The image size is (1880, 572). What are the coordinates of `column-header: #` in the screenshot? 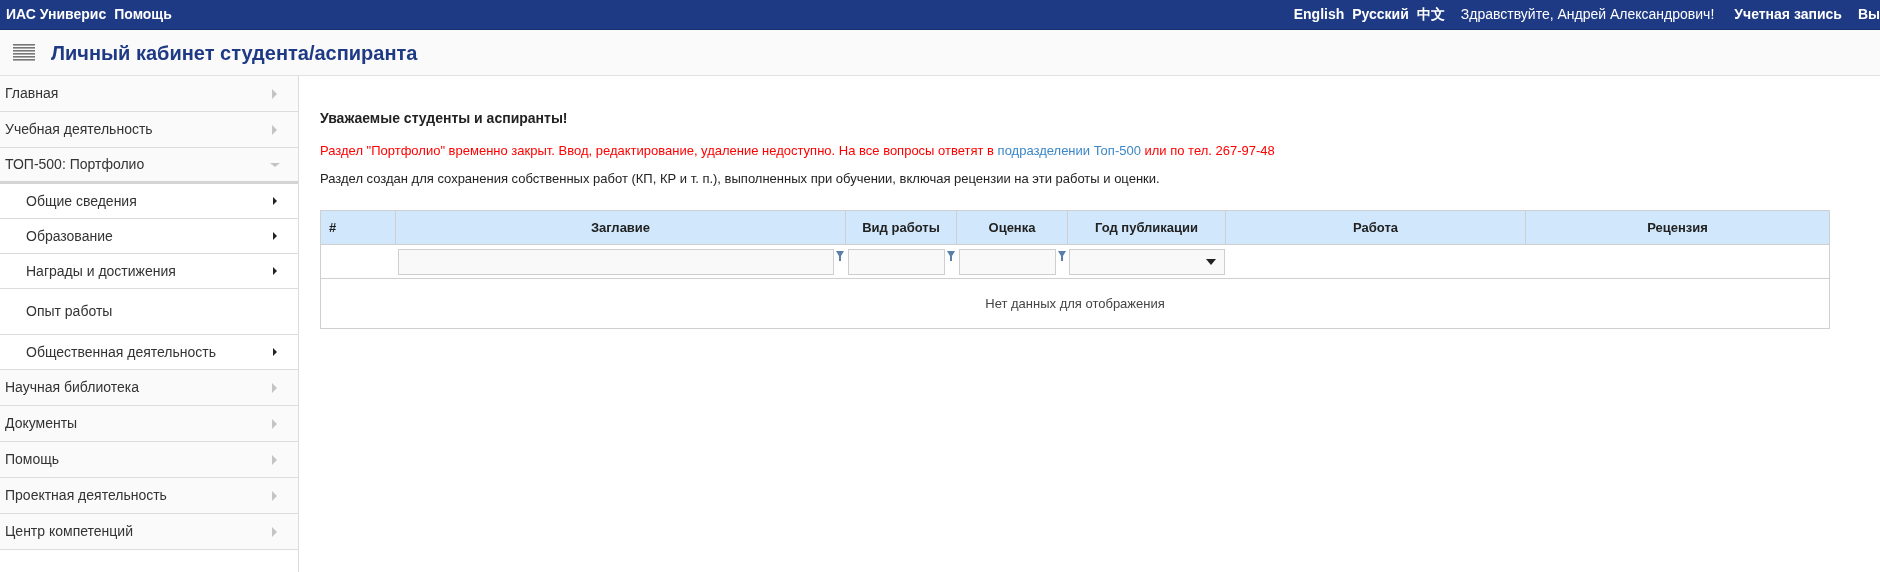 It's located at (358, 227).